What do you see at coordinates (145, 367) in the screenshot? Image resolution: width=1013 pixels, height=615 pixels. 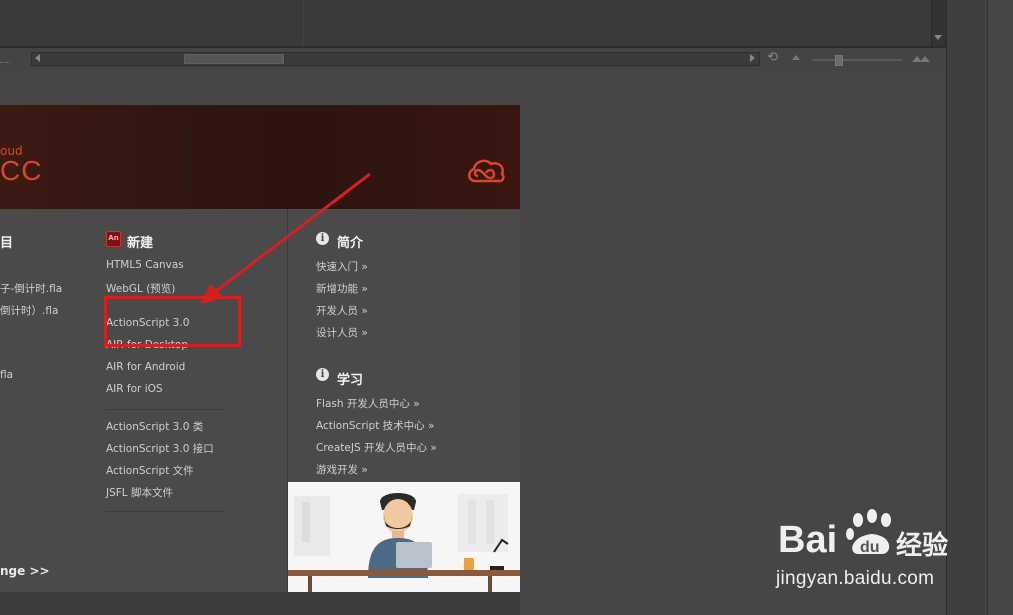 I see `new-air-android: AIR for Android` at bounding box center [145, 367].